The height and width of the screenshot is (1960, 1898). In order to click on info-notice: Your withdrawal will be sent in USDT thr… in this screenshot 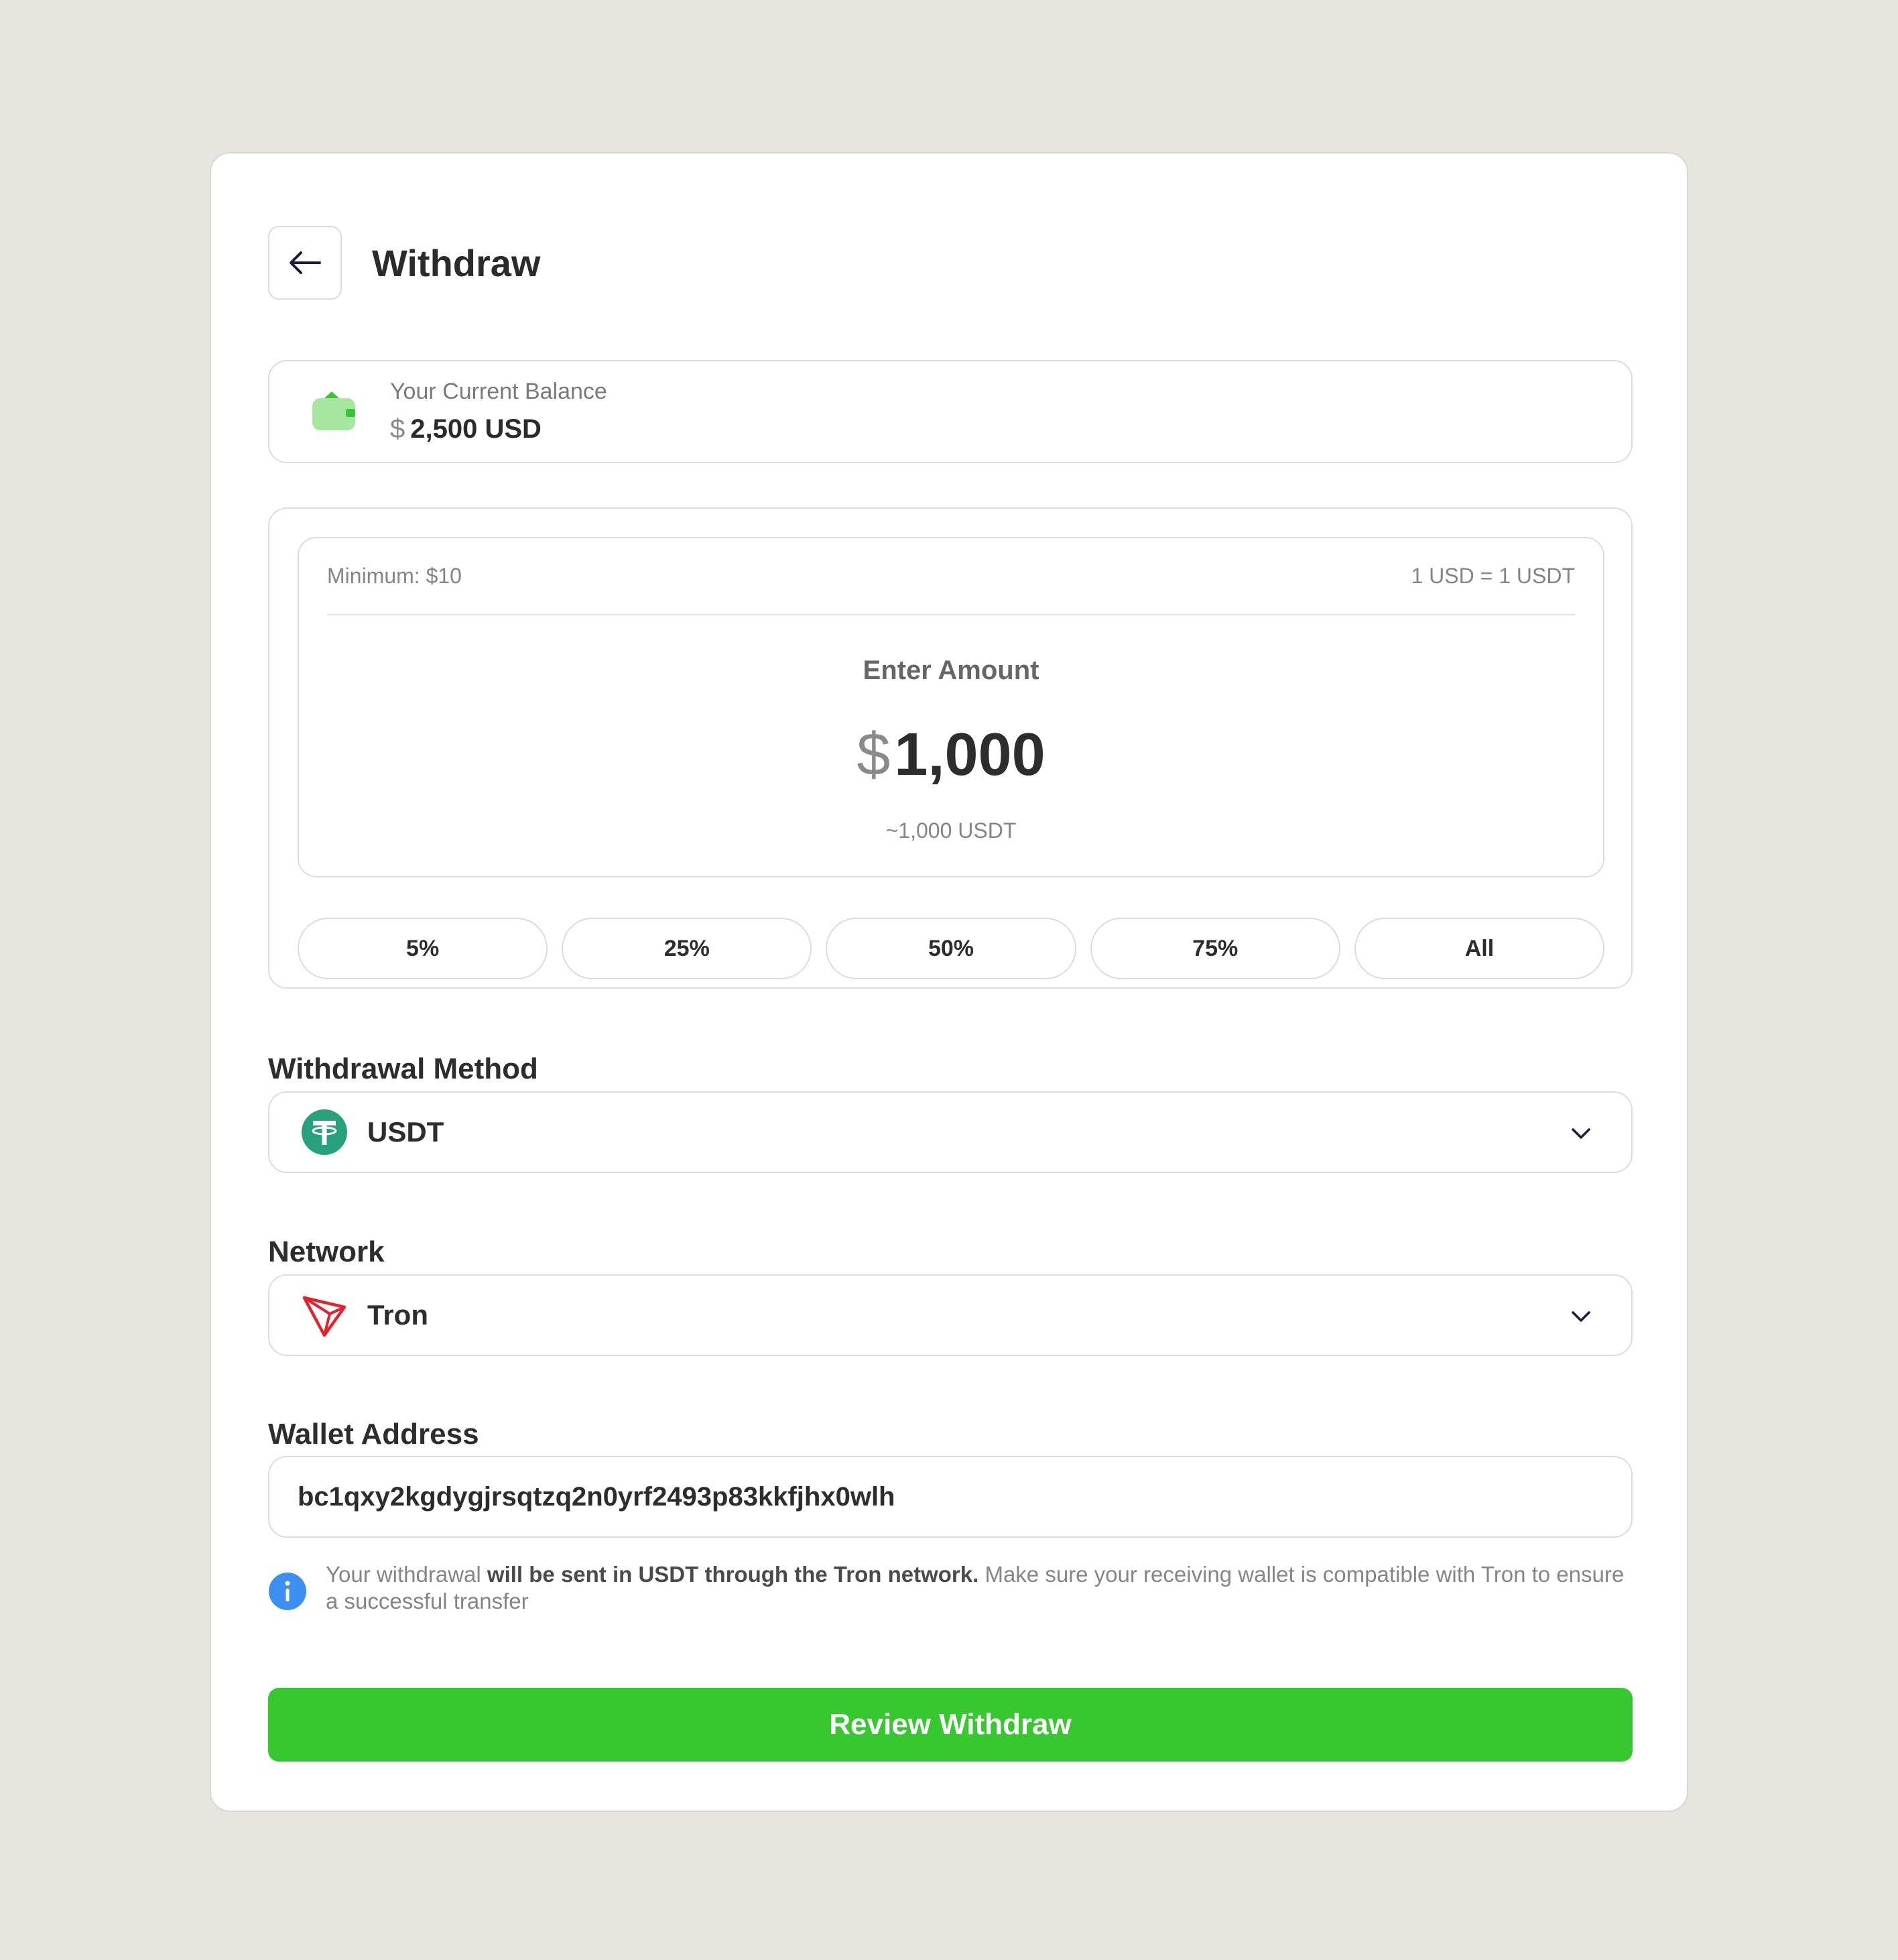, I will do `click(950, 1588)`.